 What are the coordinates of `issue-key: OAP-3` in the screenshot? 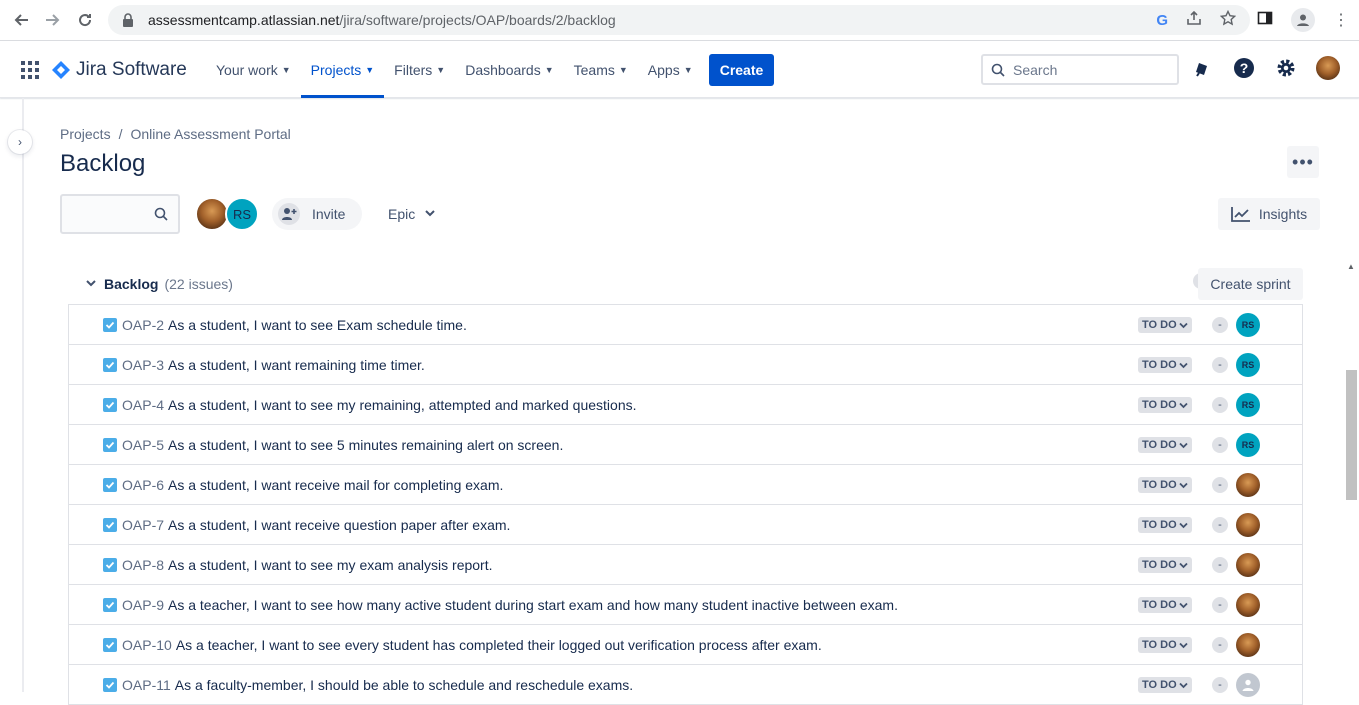 It's located at (143, 365).